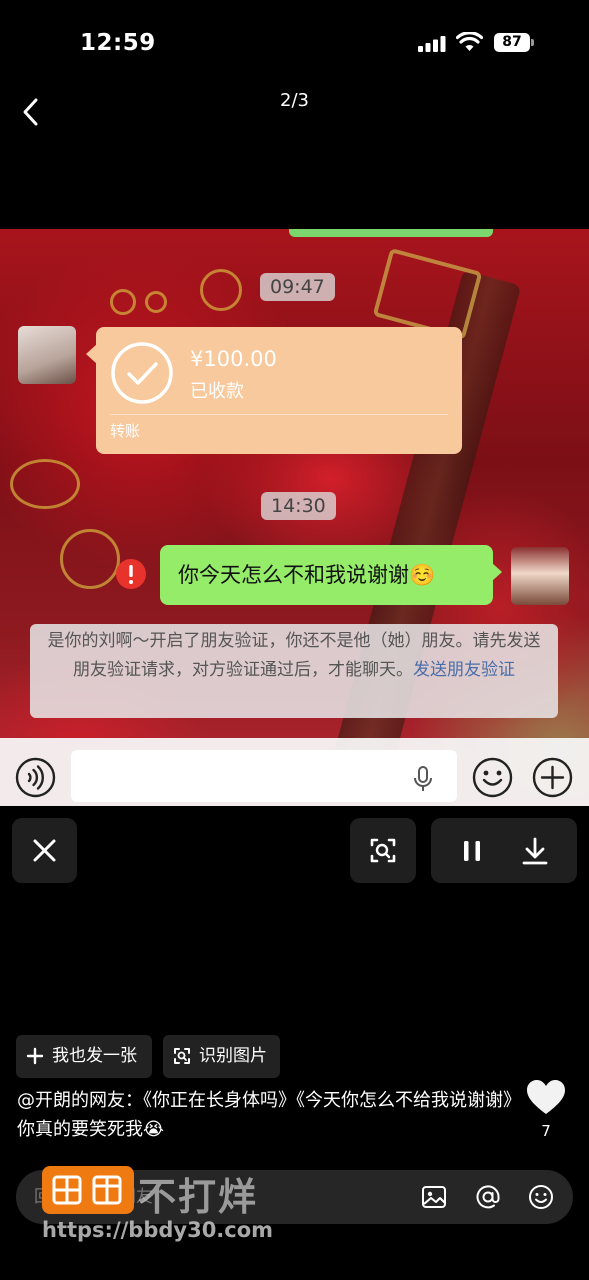 This screenshot has height=1280, width=589. I want to click on status-time: 12:59, so click(118, 43).